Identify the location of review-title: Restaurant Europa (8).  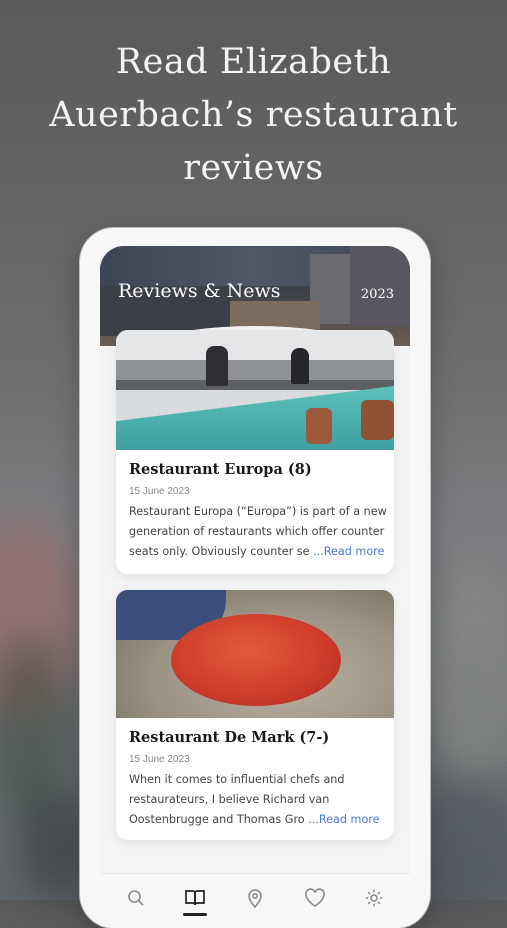
(220, 469).